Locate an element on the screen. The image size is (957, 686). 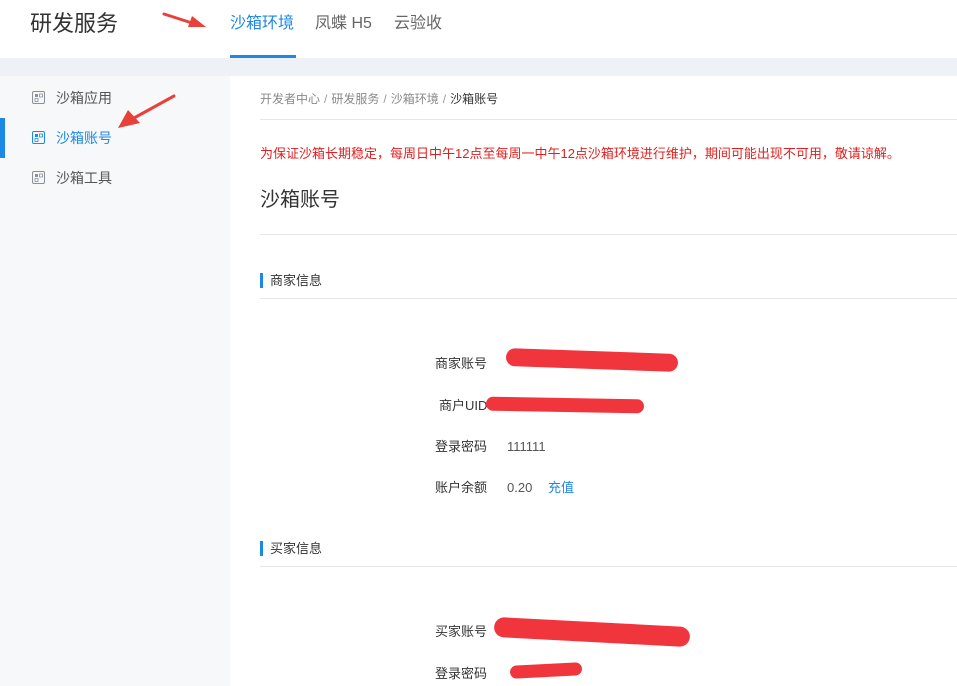
breadcrumb-current: 沙箱账号 is located at coordinates (474, 99).